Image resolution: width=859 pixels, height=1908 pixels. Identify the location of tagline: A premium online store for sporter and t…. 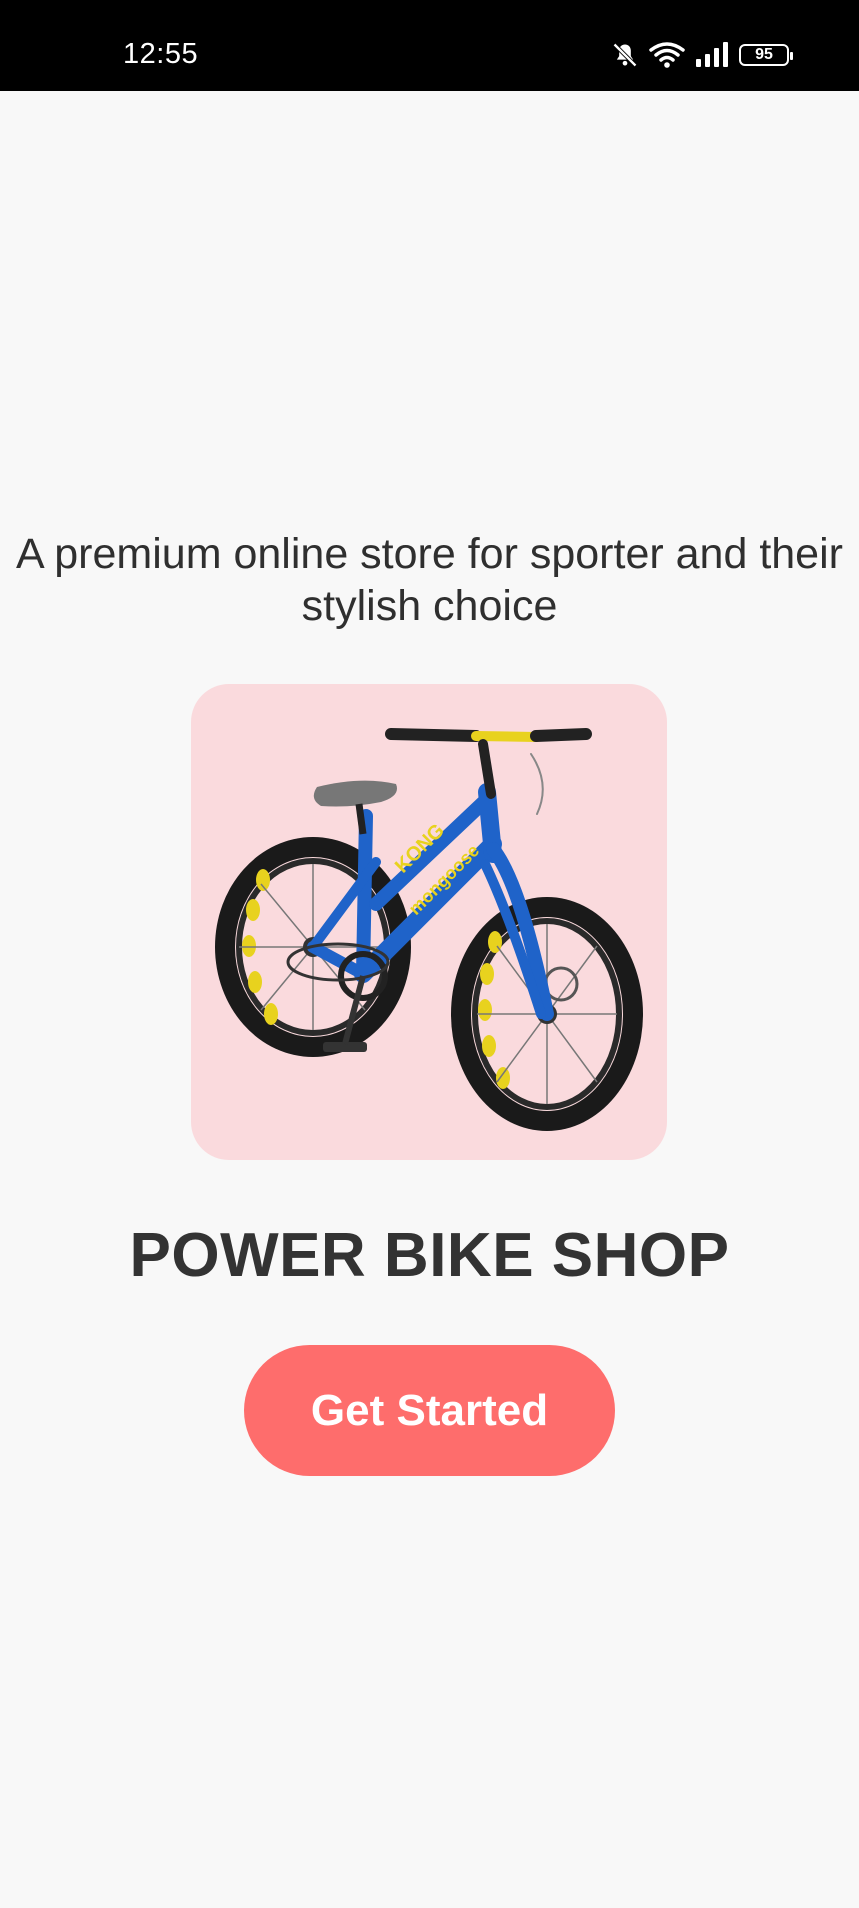
(429, 580).